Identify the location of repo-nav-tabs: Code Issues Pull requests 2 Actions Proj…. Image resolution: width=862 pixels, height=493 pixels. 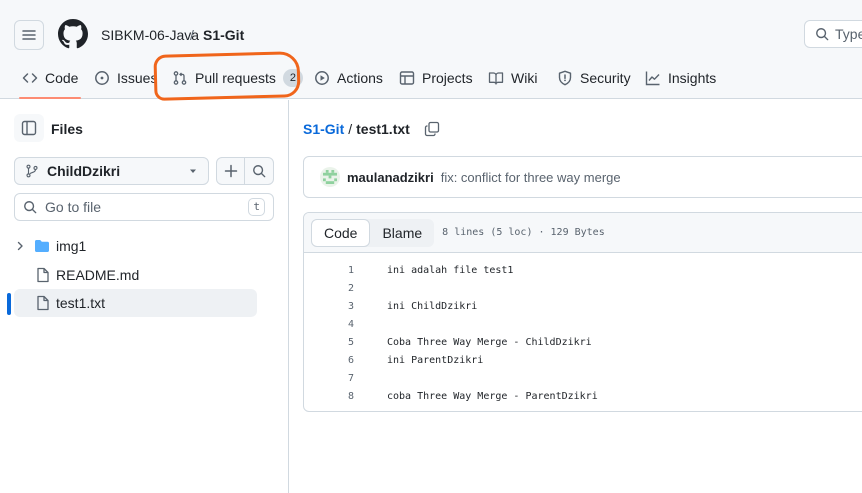
(431, 79).